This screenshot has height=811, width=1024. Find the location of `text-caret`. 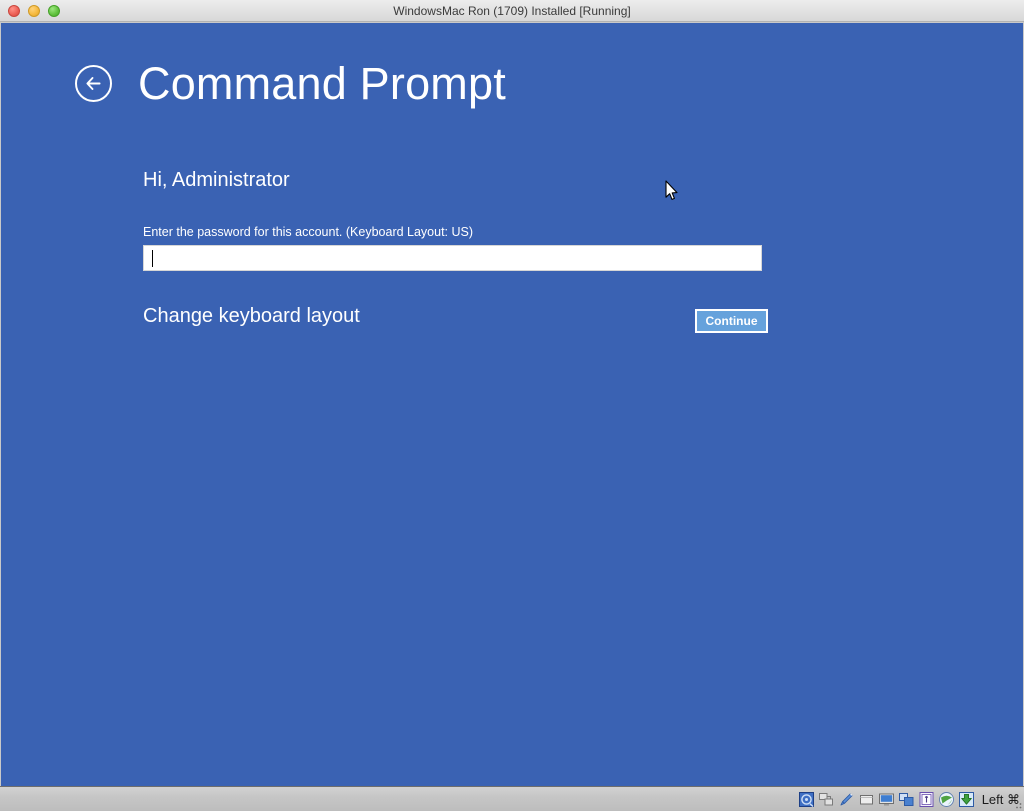

text-caret is located at coordinates (152, 258).